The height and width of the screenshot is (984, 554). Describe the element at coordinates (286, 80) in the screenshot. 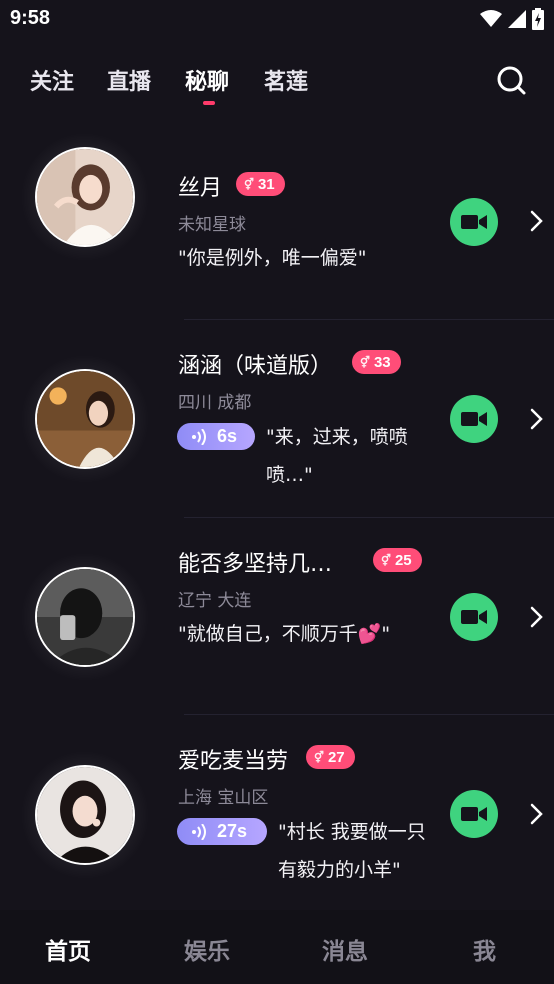

I see `tab-minglian: 茗莲` at that location.